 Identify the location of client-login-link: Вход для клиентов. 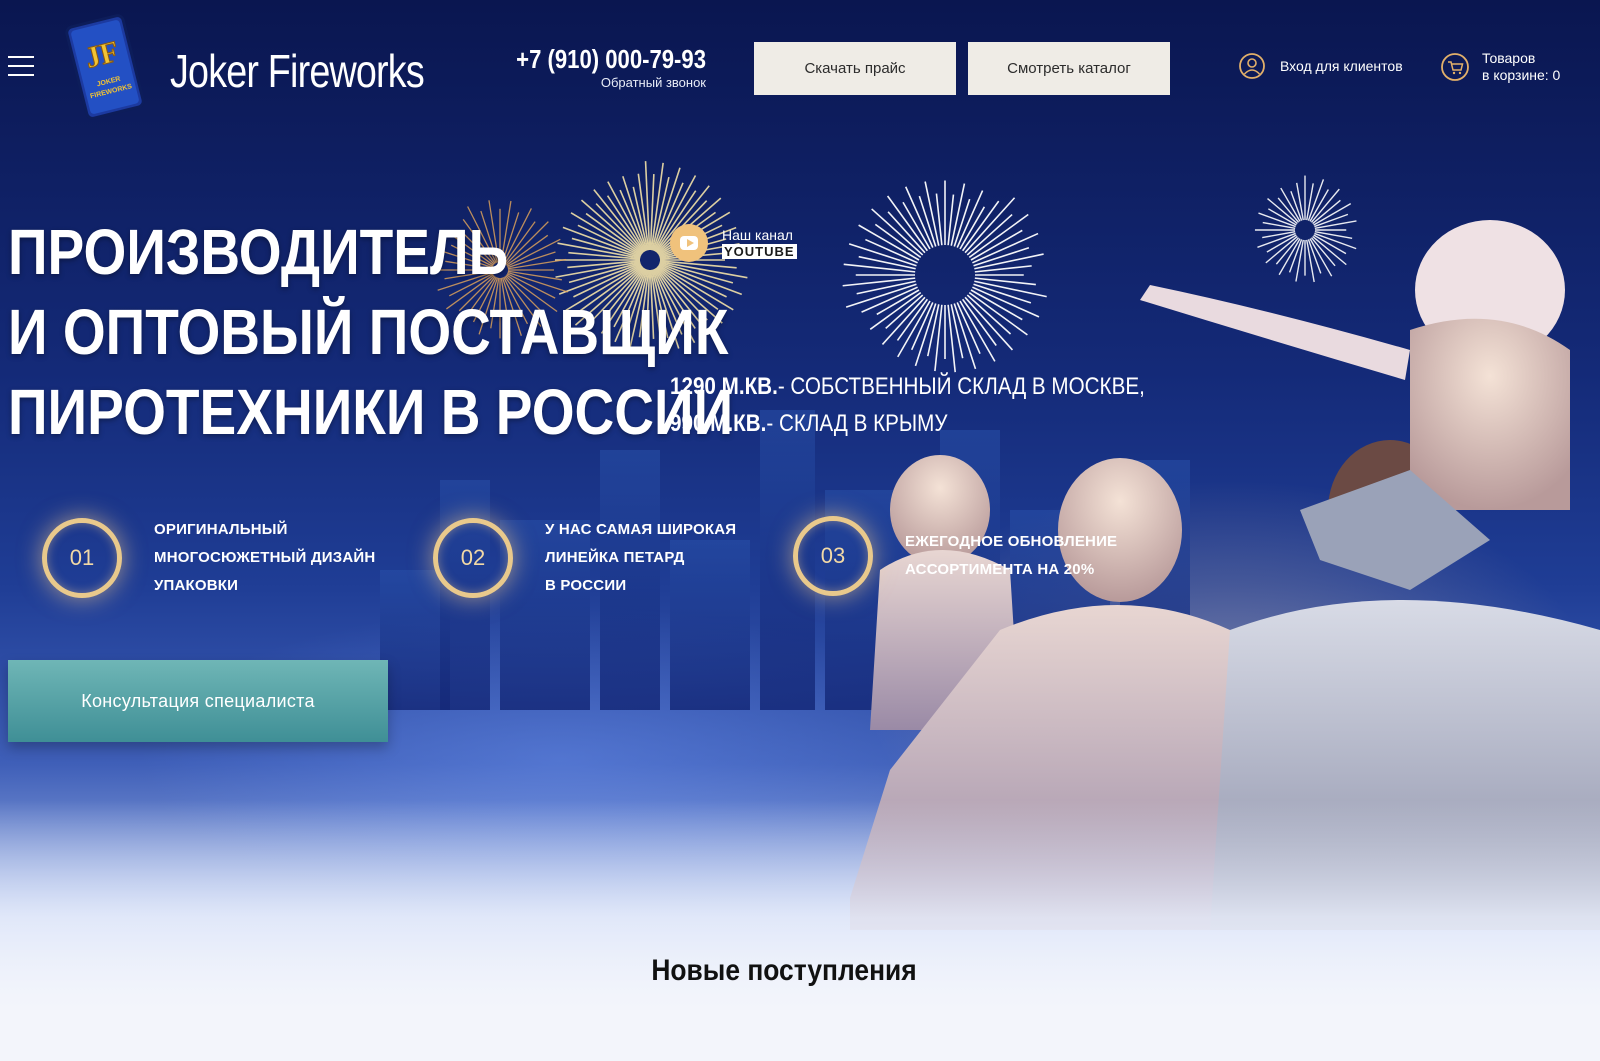
(1320, 66).